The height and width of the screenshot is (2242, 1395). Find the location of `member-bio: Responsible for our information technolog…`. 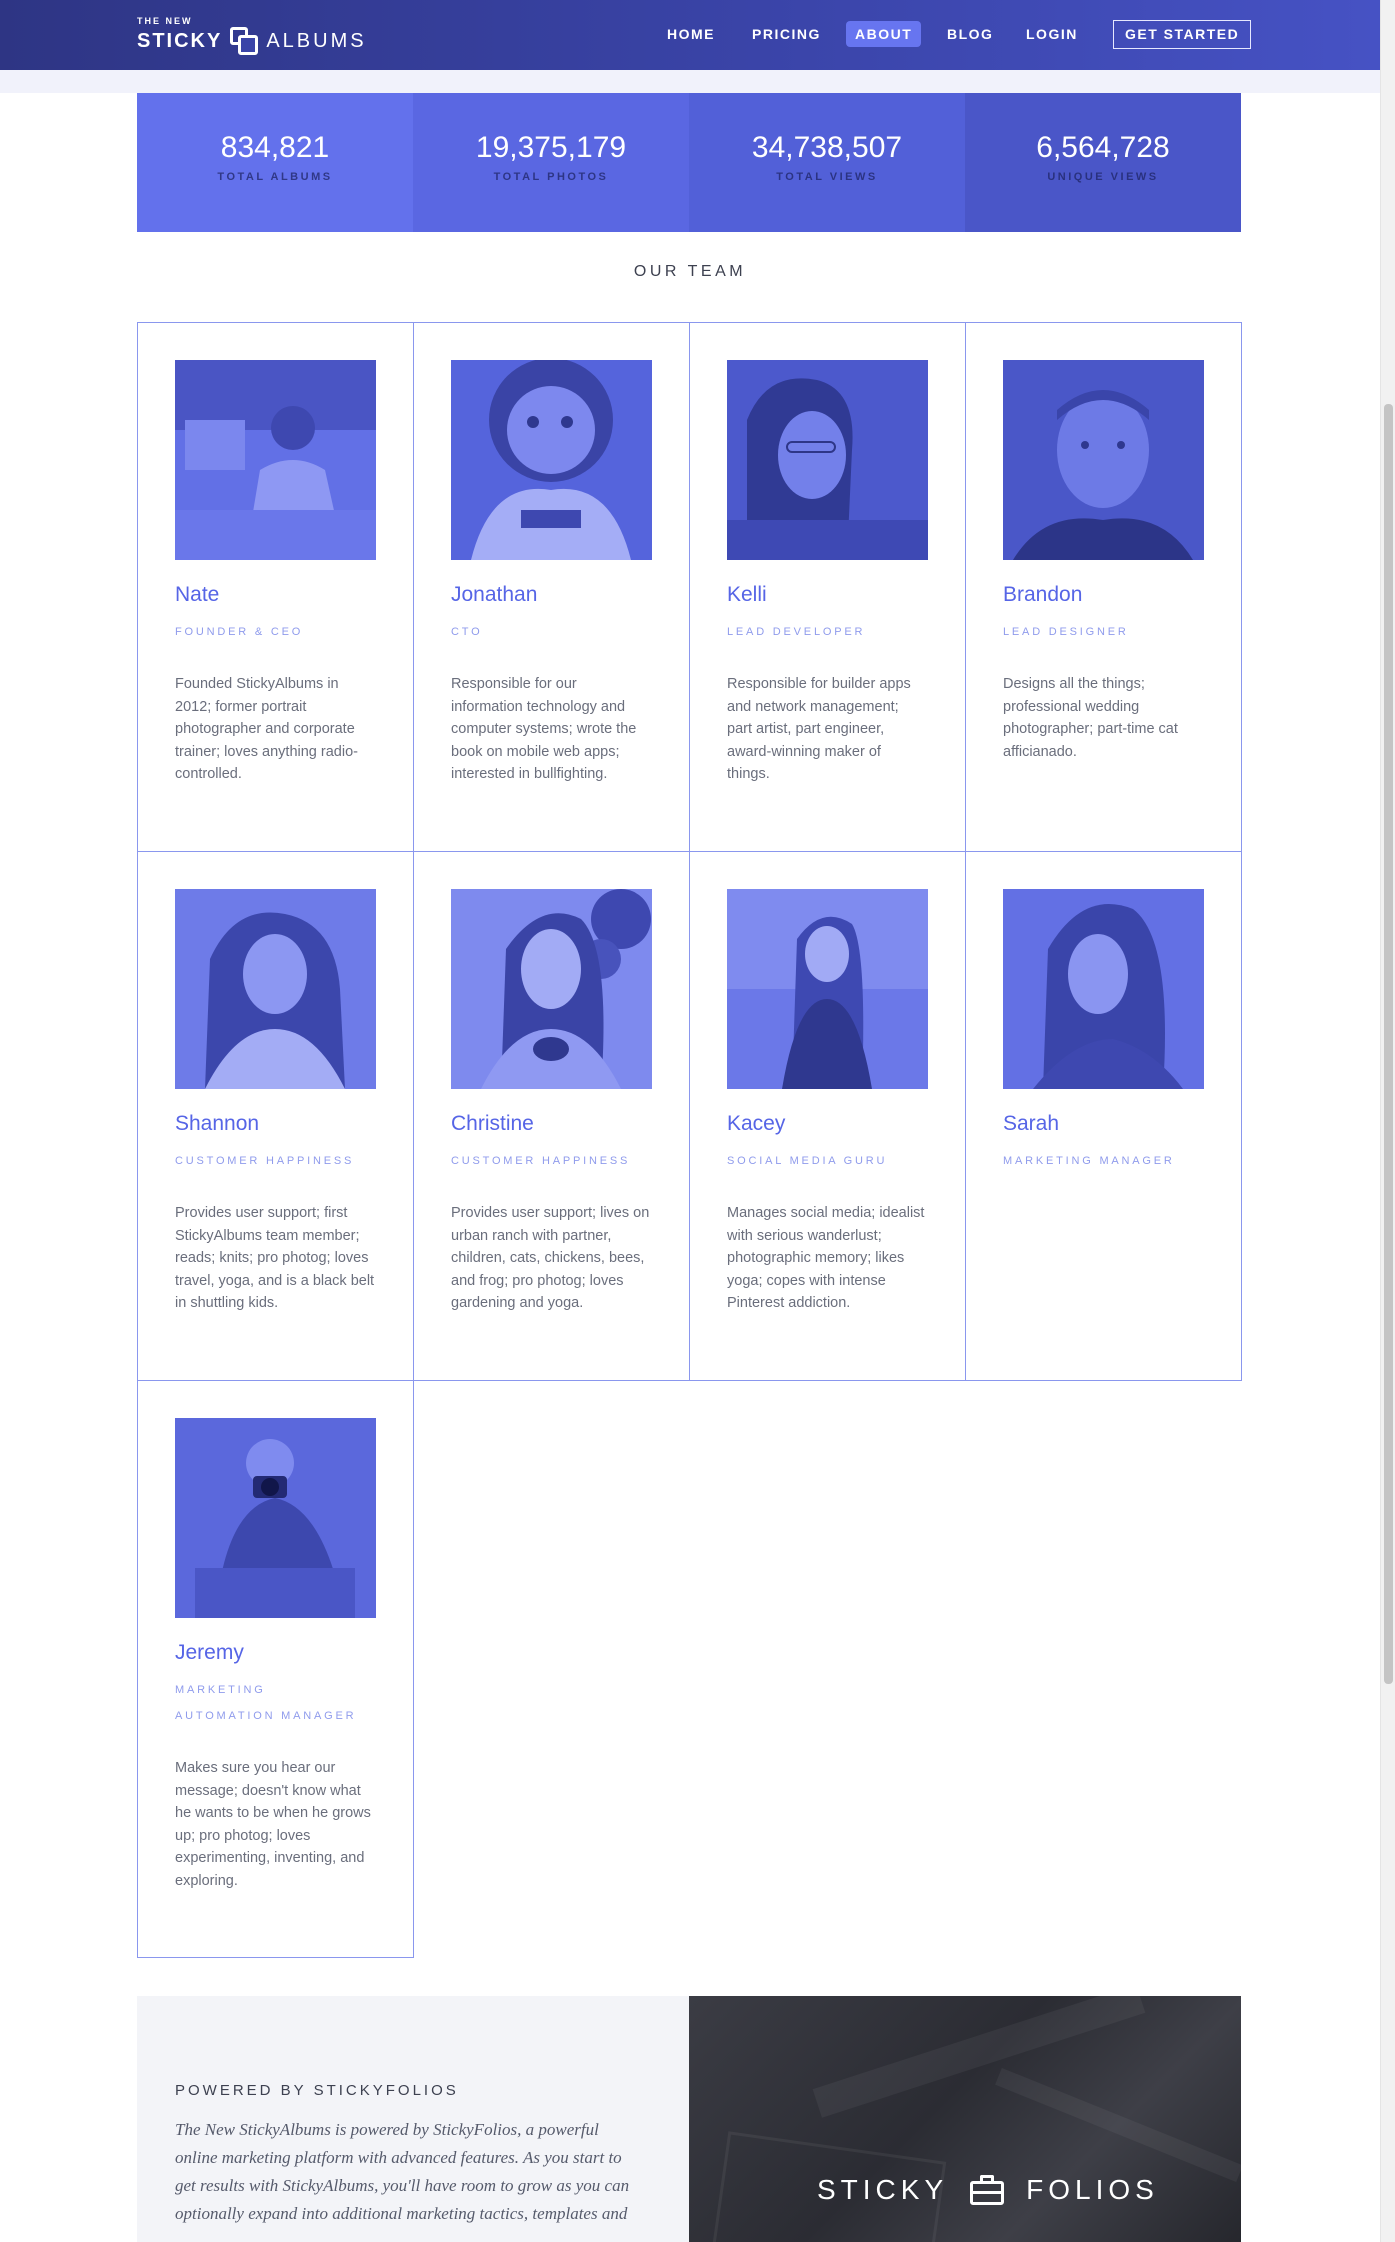

member-bio: Responsible for our information technolog… is located at coordinates (544, 729).